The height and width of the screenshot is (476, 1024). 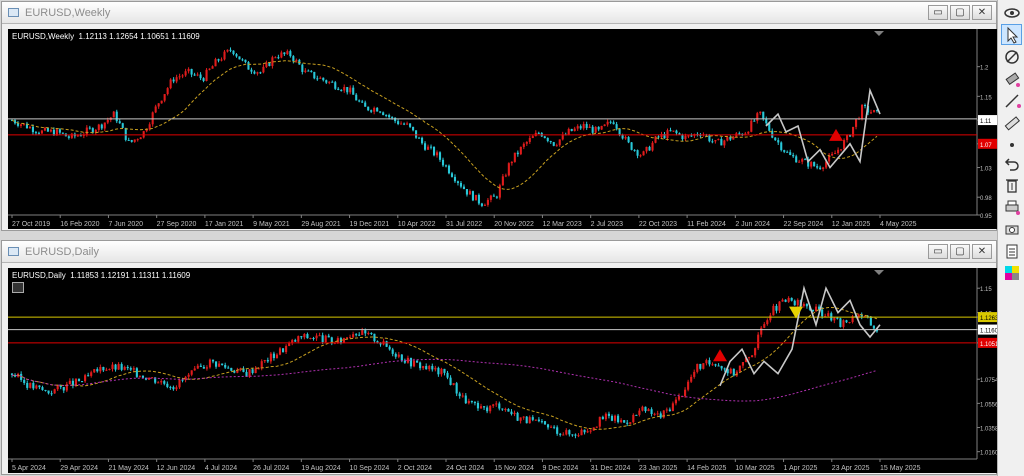 What do you see at coordinates (444, 380) in the screenshot?
I see `moving-average-slow` at bounding box center [444, 380].